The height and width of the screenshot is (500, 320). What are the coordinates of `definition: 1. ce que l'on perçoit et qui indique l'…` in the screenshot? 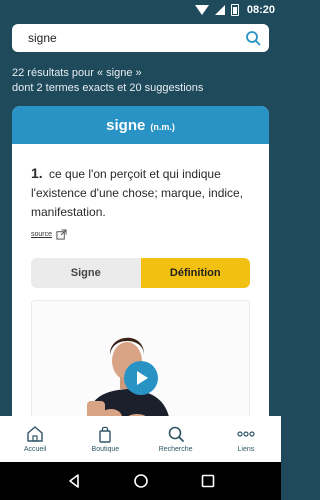 It's located at (143, 193).